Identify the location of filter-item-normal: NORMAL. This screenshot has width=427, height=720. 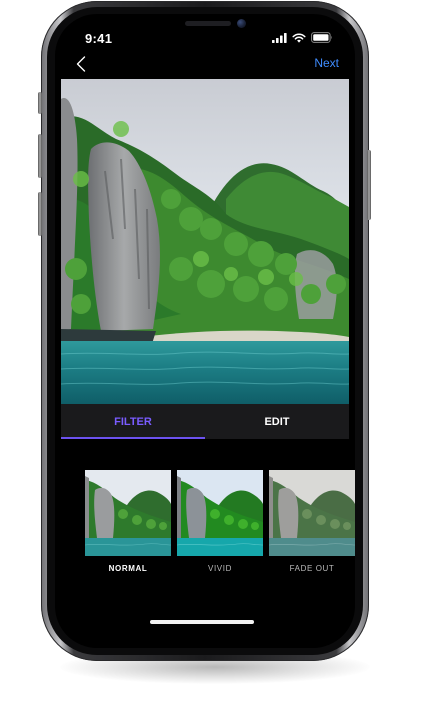
(128, 521).